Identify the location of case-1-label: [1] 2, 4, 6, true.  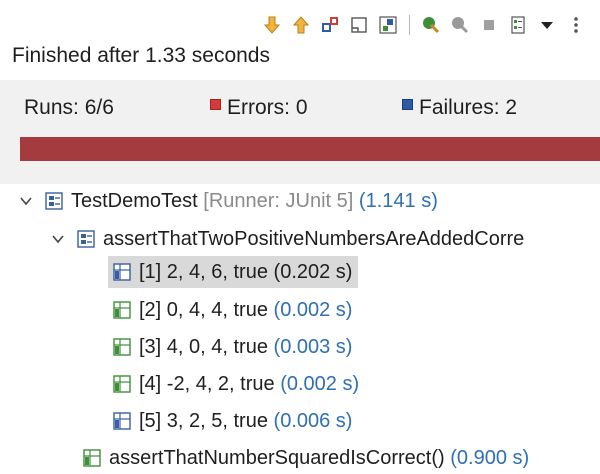
(203, 271).